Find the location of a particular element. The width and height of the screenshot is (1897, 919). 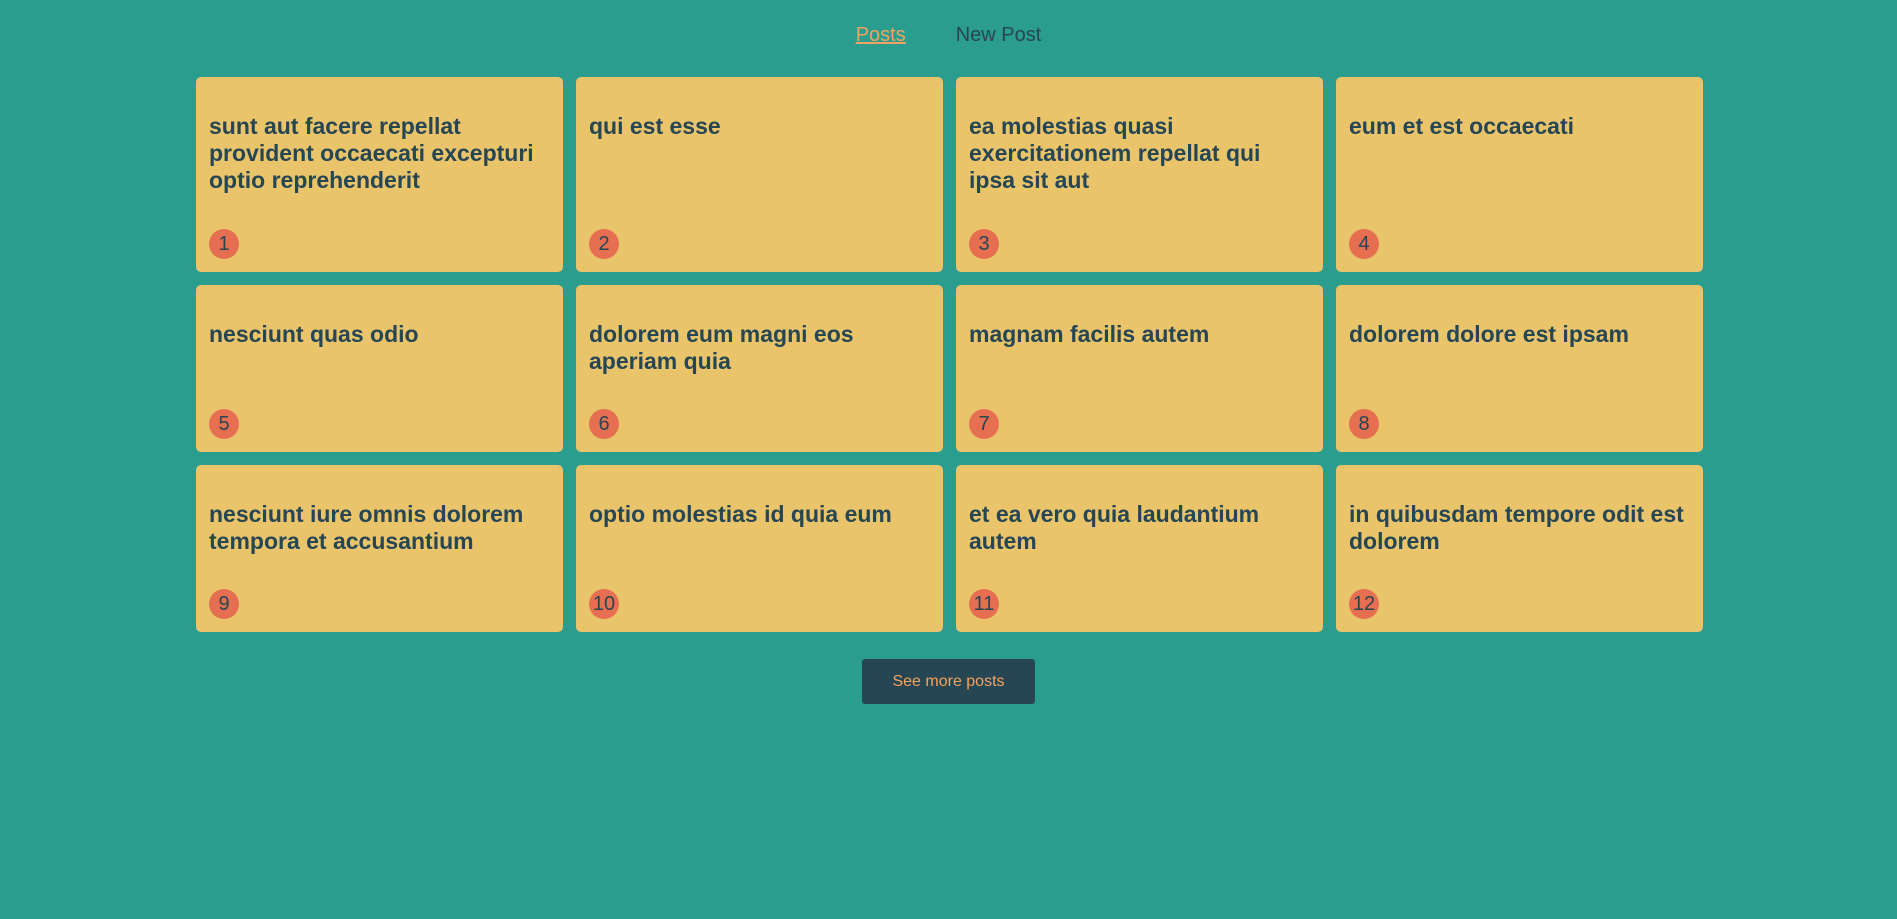

see-more-posts-button: See more posts is located at coordinates (948, 681).